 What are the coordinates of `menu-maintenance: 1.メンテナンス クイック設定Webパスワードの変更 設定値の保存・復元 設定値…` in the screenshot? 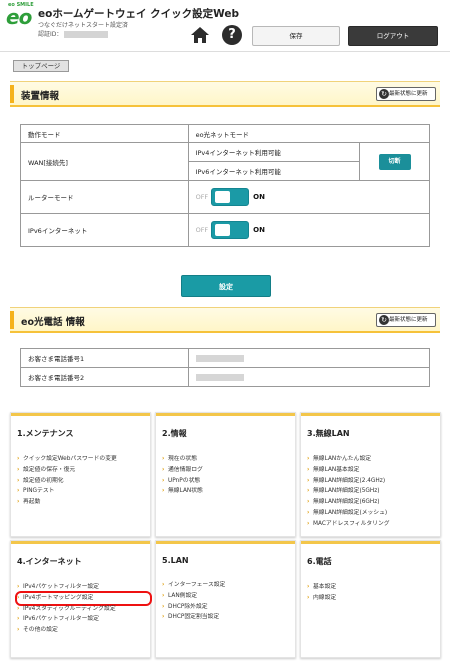 It's located at (80, 474).